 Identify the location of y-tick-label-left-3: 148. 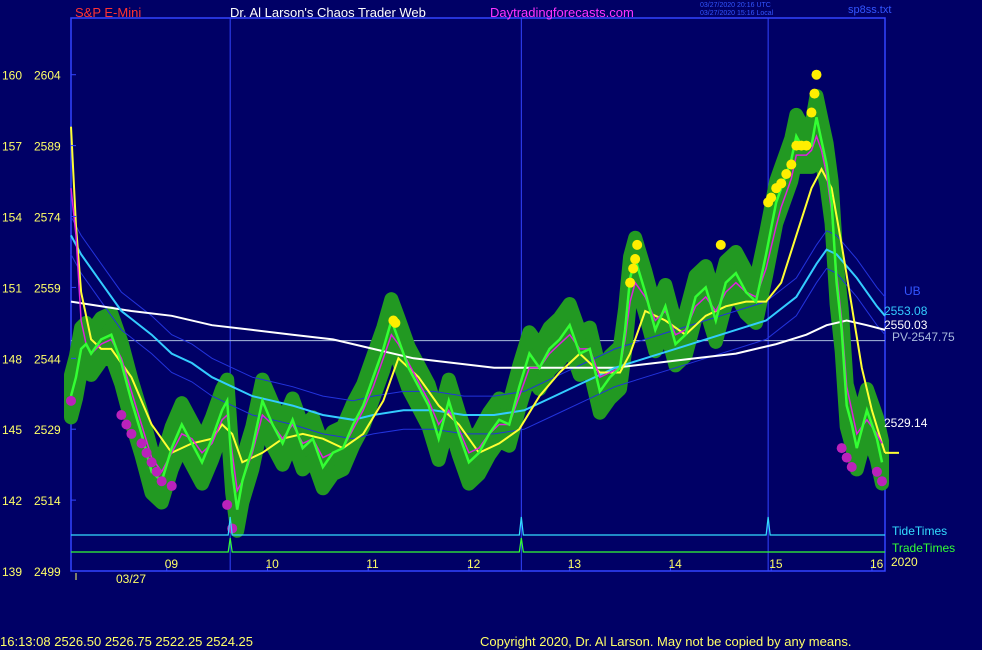
(12, 359).